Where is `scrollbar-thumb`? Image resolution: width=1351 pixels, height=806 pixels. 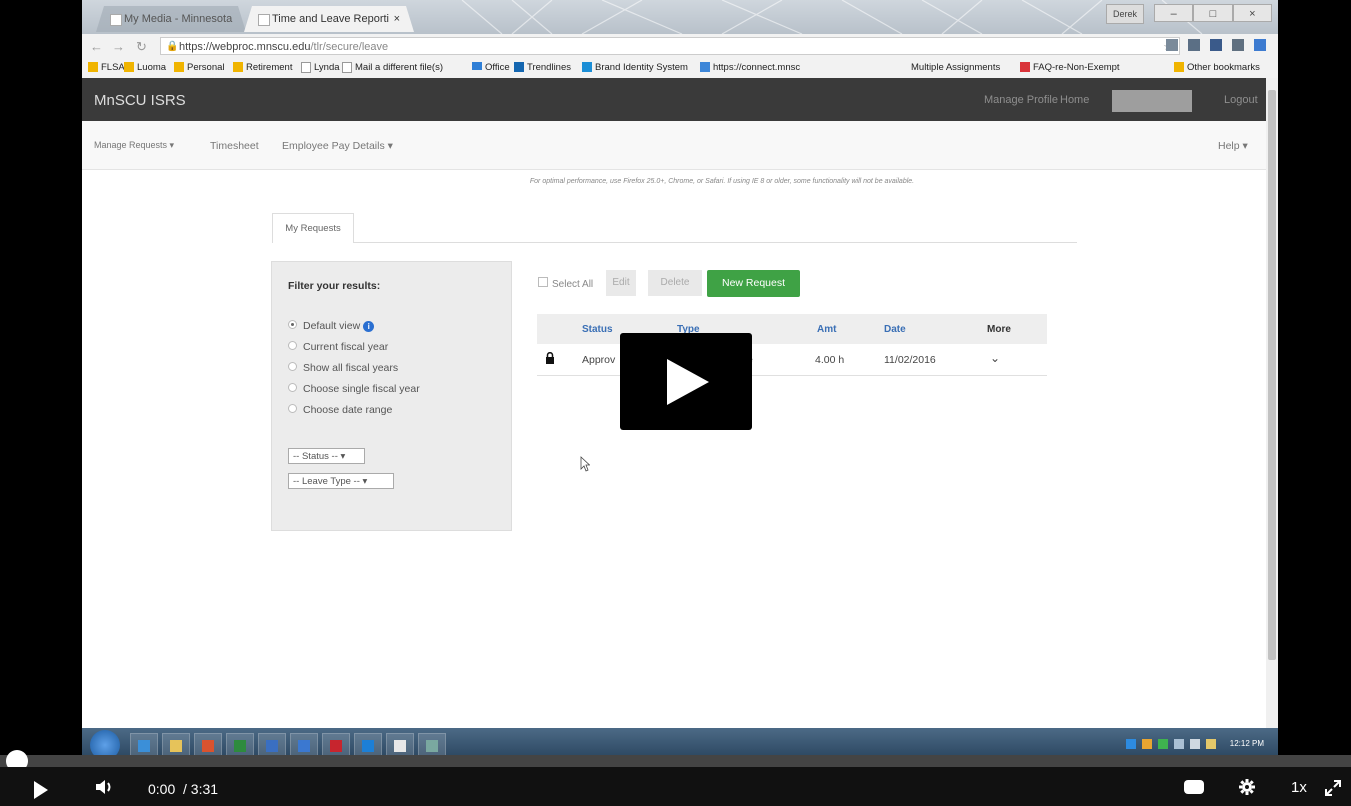
scrollbar-thumb is located at coordinates (1272, 375).